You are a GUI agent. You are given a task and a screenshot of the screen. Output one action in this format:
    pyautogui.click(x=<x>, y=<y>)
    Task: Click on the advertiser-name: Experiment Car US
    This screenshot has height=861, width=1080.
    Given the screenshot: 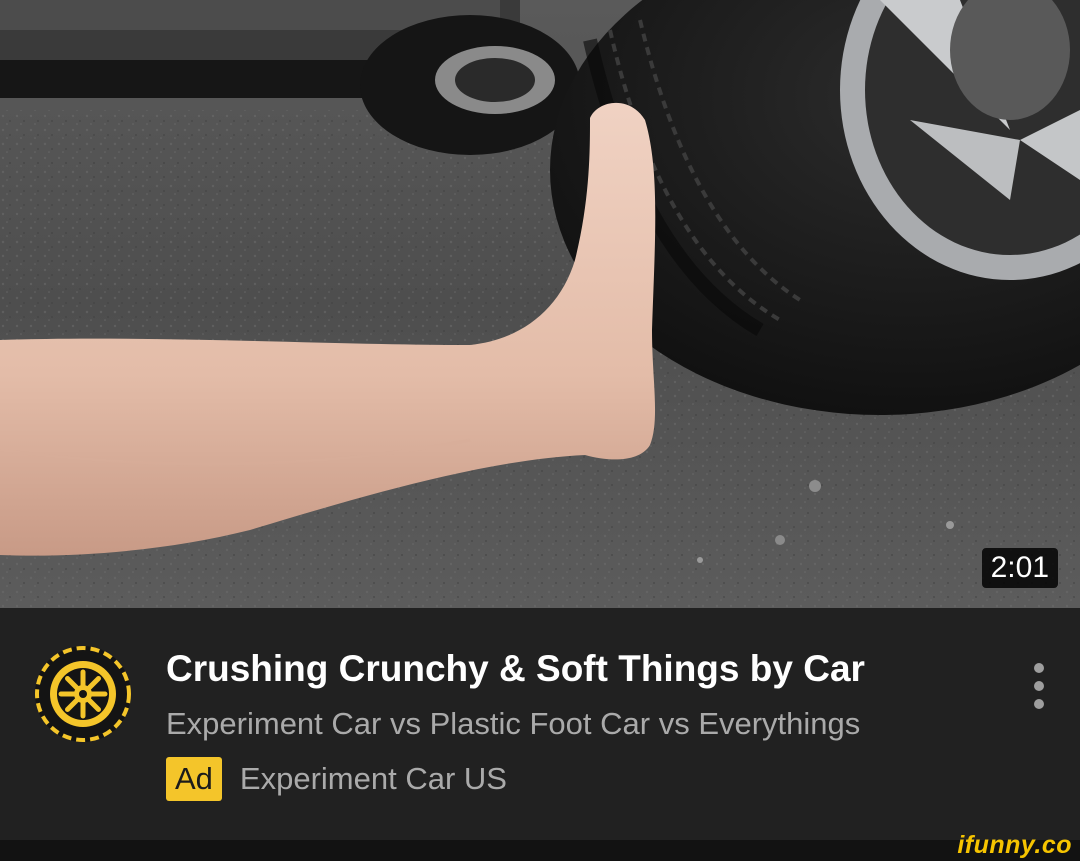 What is the action you would take?
    pyautogui.click(x=373, y=779)
    